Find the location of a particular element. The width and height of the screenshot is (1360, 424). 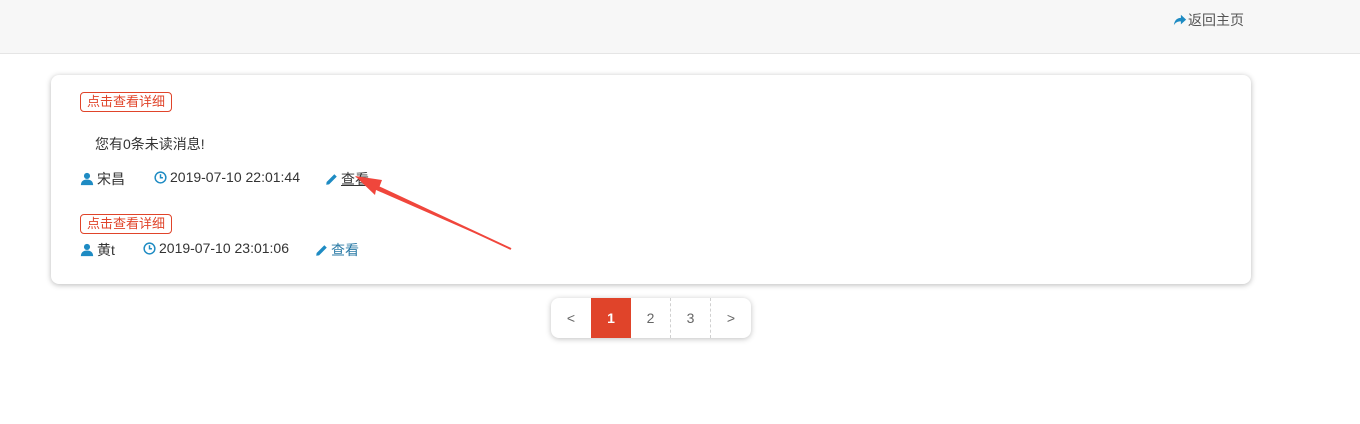

share-arrow-icon is located at coordinates (1180, 20).